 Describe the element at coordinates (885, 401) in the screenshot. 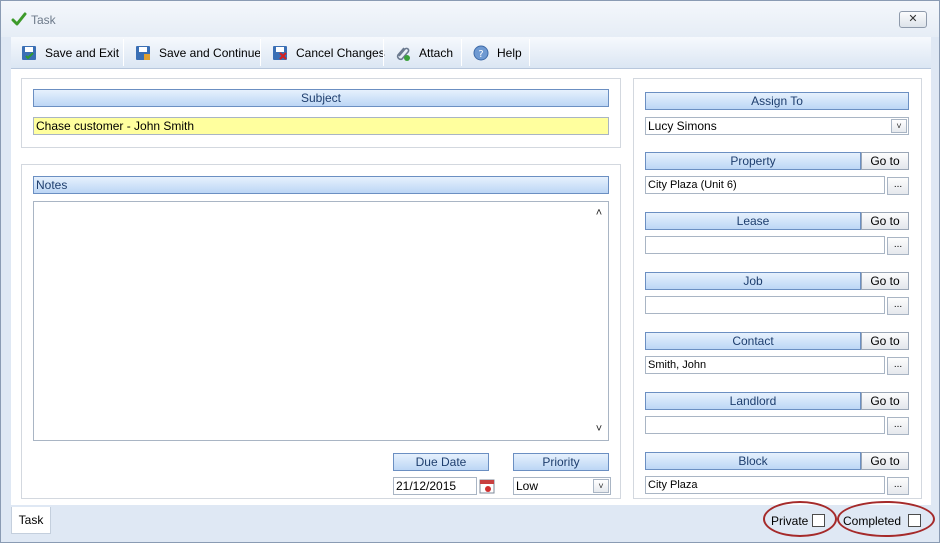

I see `landlord-goto-button: Go to` at that location.